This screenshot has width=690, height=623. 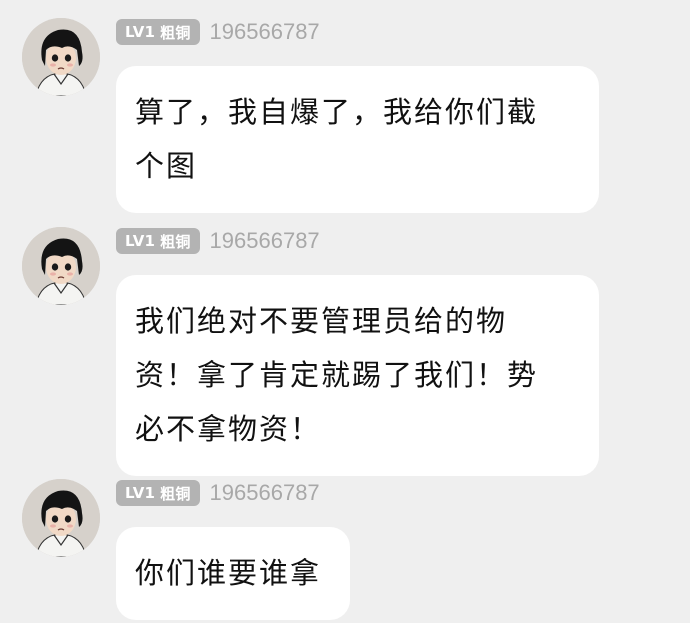 What do you see at coordinates (337, 375) in the screenshot?
I see `message-line: 资！拿了肯定就踢了我们！势` at bounding box center [337, 375].